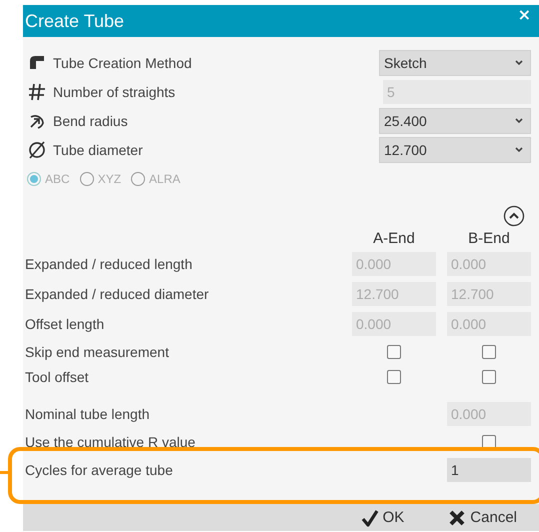 The image size is (539, 532). What do you see at coordinates (455, 149) in the screenshot?
I see `dropdown: 12.700` at bounding box center [455, 149].